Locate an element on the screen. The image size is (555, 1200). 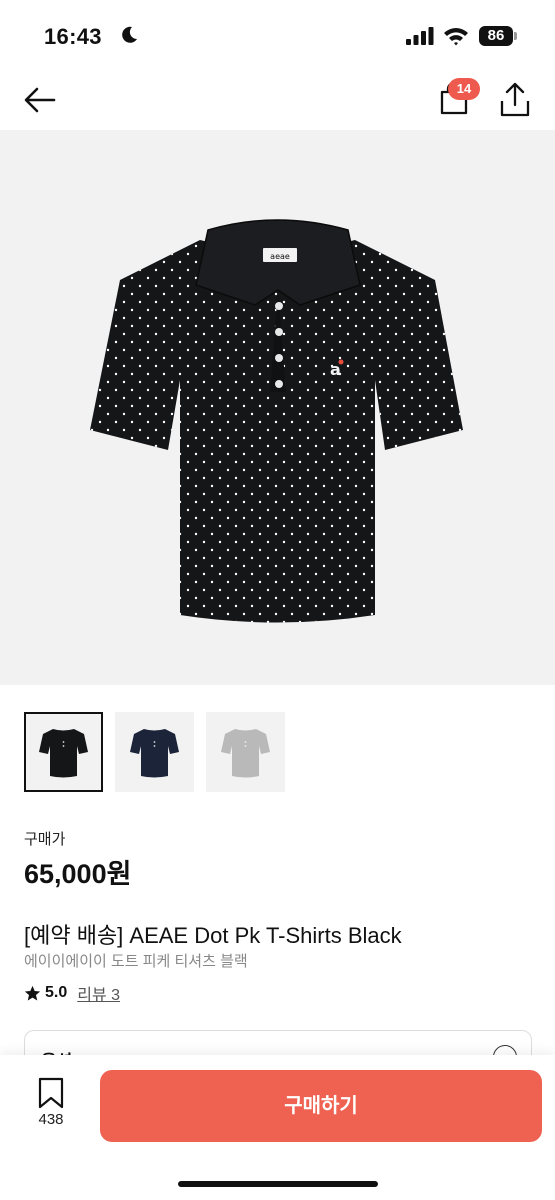
buy-button: 구매하기 is located at coordinates (321, 1106).